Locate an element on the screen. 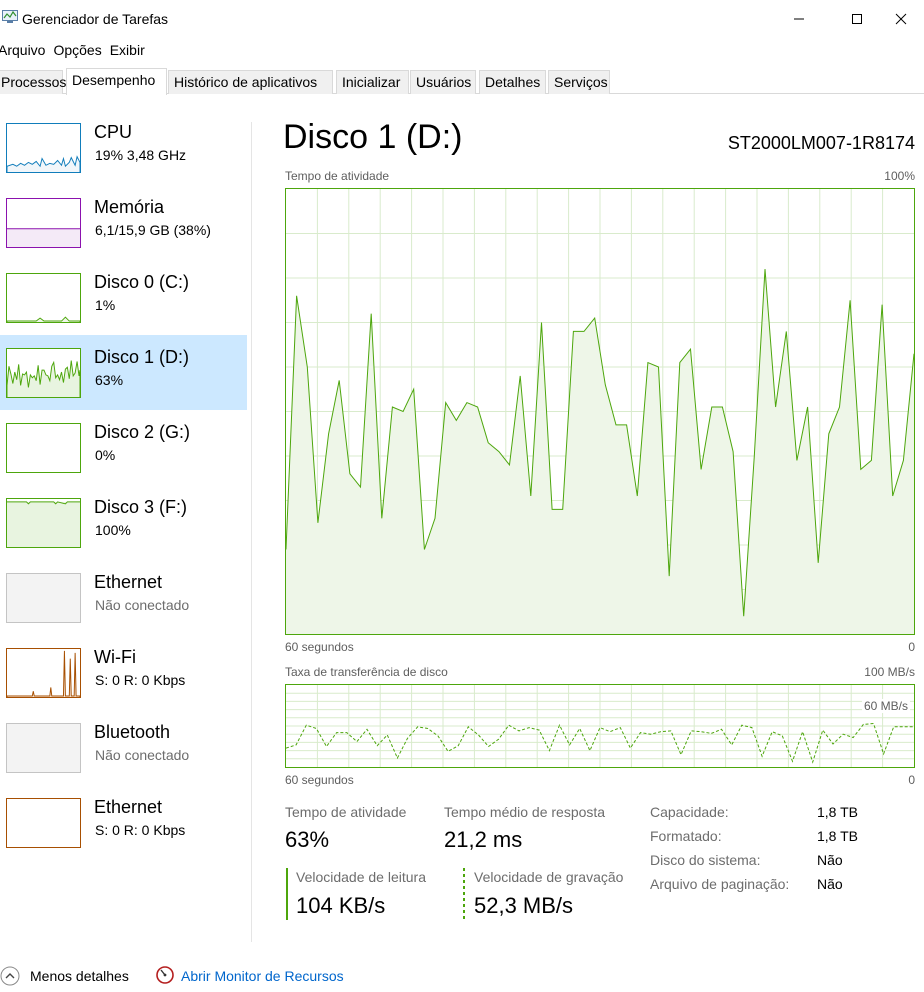 The height and width of the screenshot is (992, 924). sidebar-item-disco-3: Disco 3 (F:) 100% is located at coordinates (123, 522).